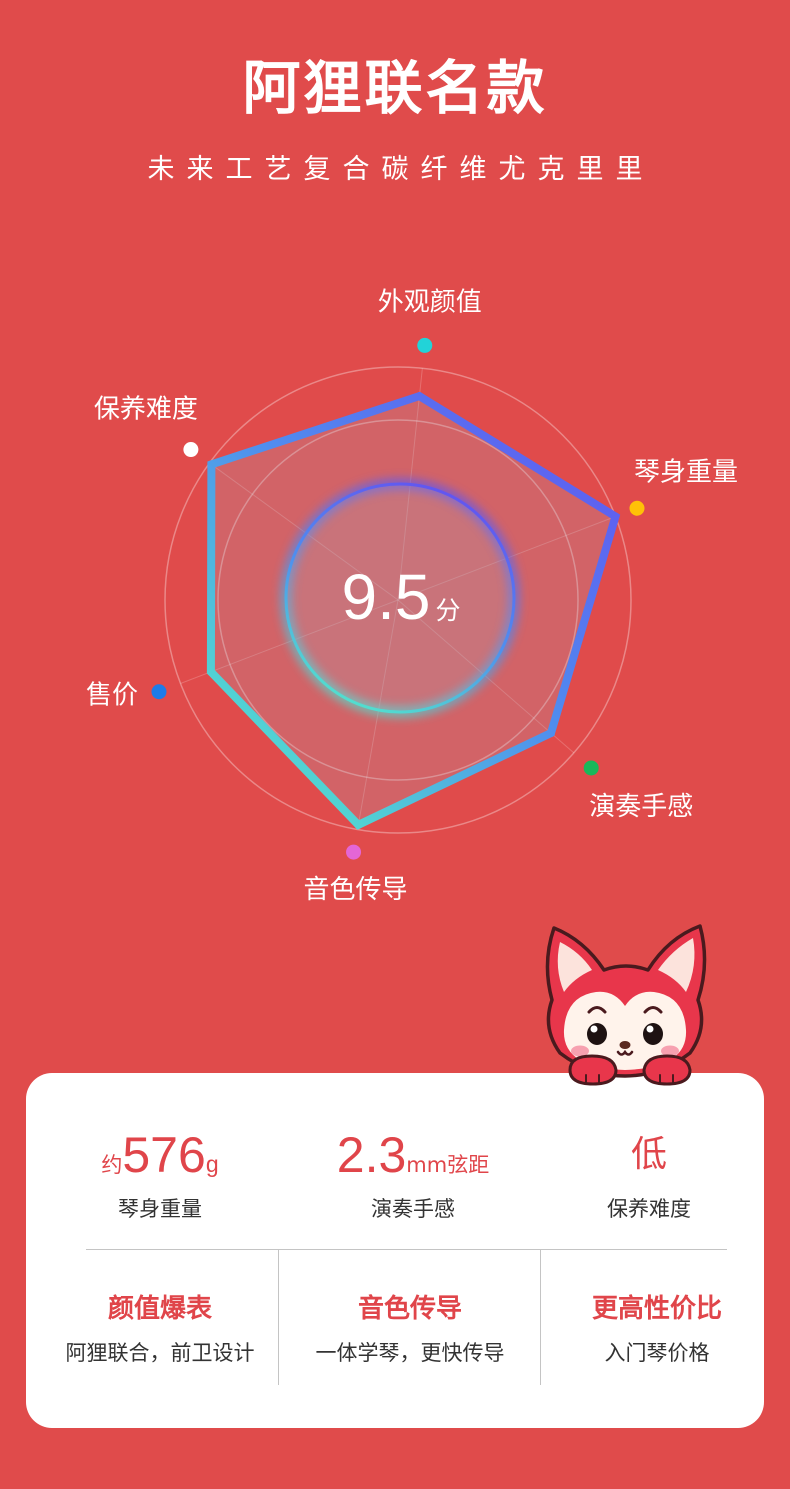  What do you see at coordinates (371, 1155) in the screenshot?
I see `stat-action-number: 2.3` at bounding box center [371, 1155].